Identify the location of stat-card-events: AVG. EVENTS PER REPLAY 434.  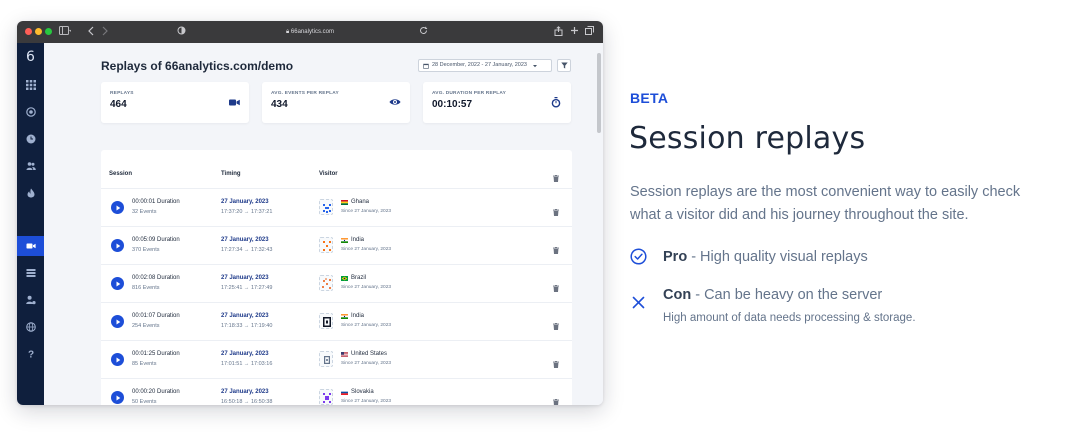
(336, 102).